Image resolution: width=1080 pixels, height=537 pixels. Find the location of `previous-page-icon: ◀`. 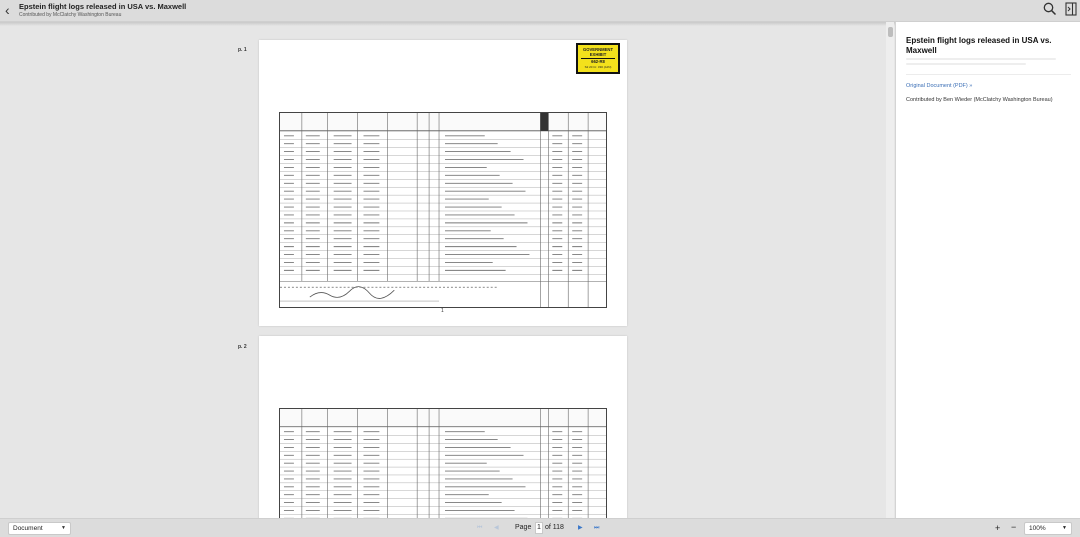

previous-page-icon: ◀ is located at coordinates (496, 528).